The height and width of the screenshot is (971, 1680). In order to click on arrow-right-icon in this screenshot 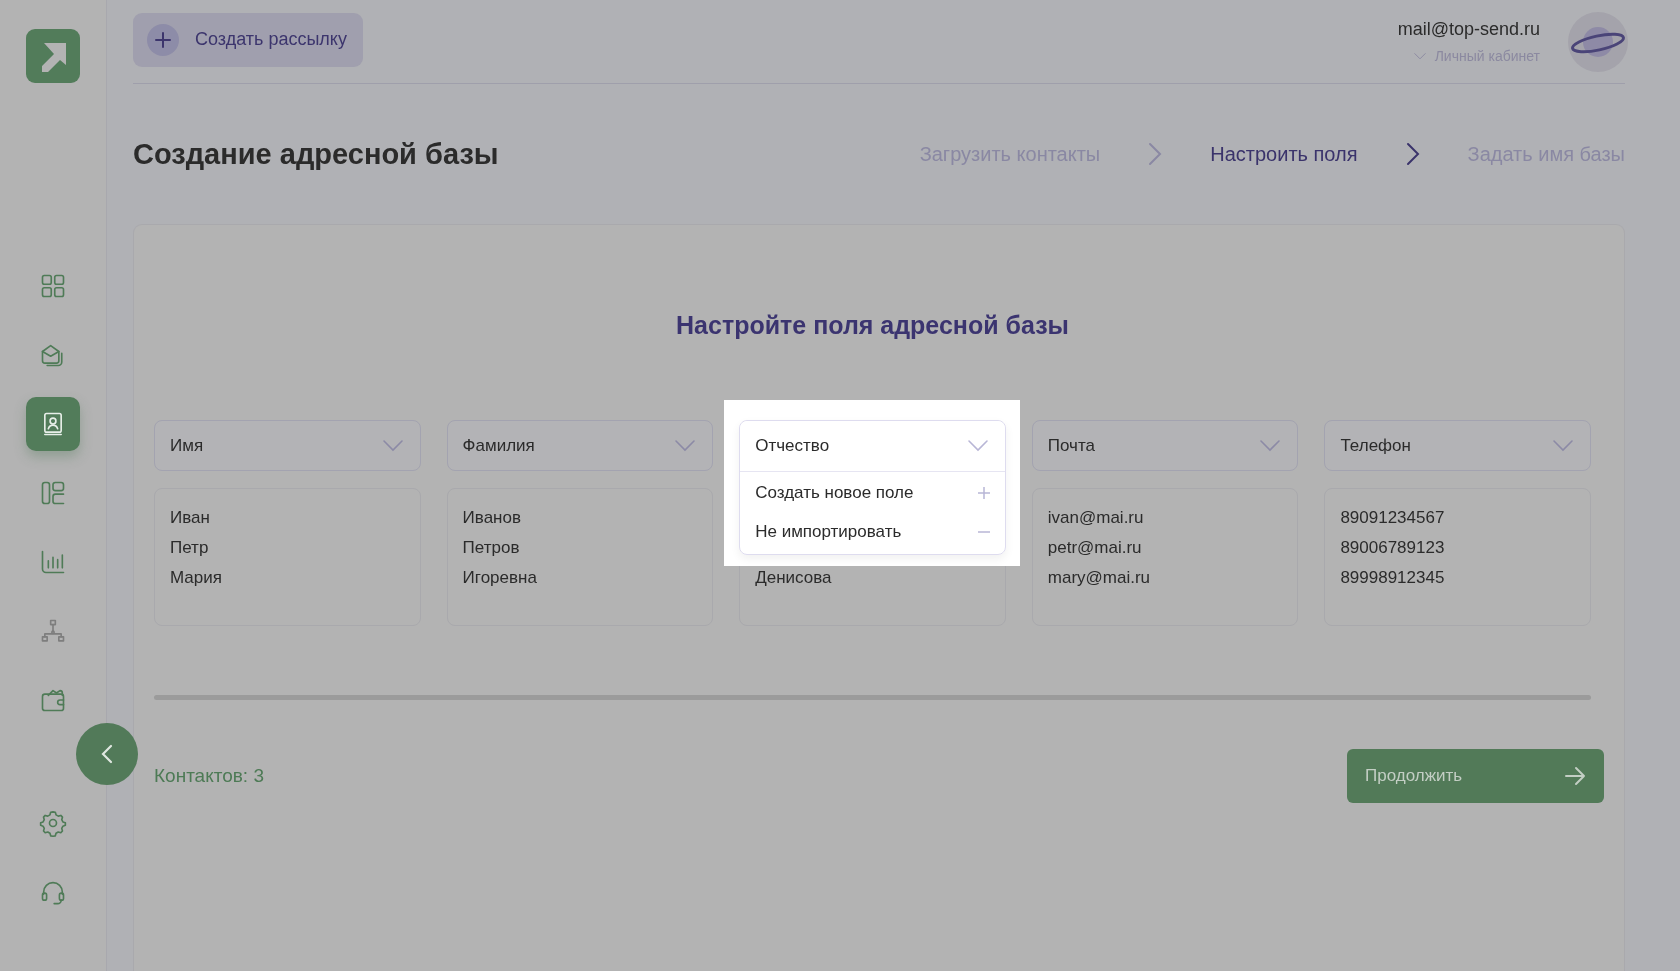, I will do `click(1575, 776)`.